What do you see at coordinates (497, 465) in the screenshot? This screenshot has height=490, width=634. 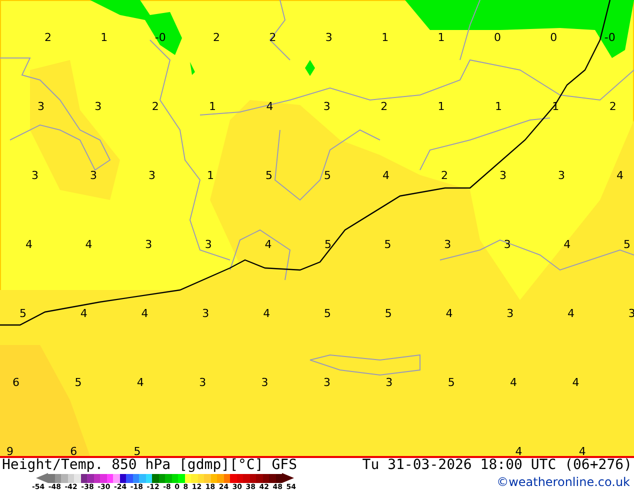 I see `valid-time: Tu 31-03-2026 18:00 UTC (06+276)` at bounding box center [497, 465].